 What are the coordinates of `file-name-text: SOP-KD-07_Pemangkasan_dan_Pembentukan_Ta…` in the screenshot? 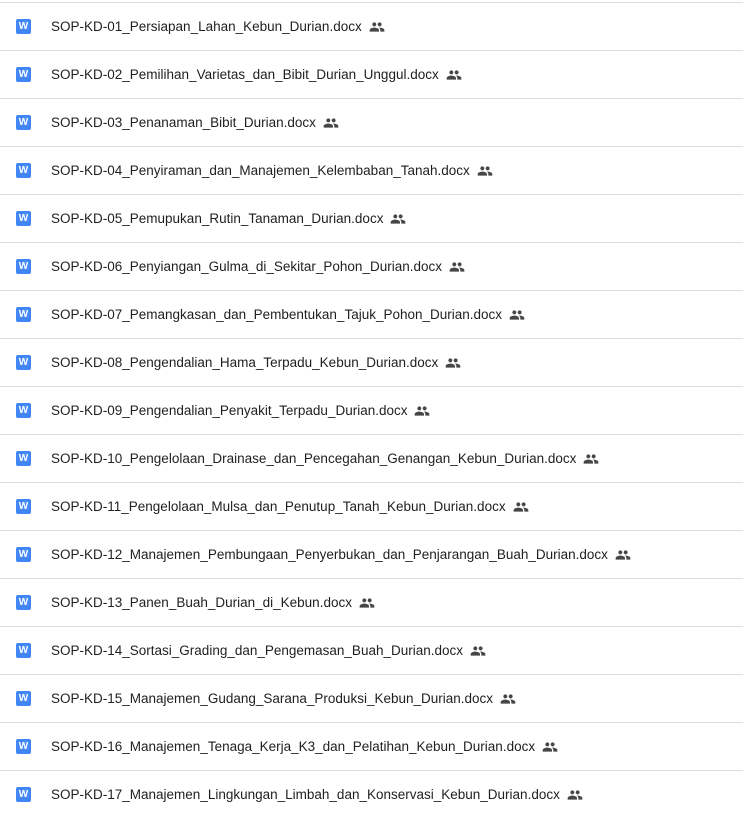 It's located at (276, 314).